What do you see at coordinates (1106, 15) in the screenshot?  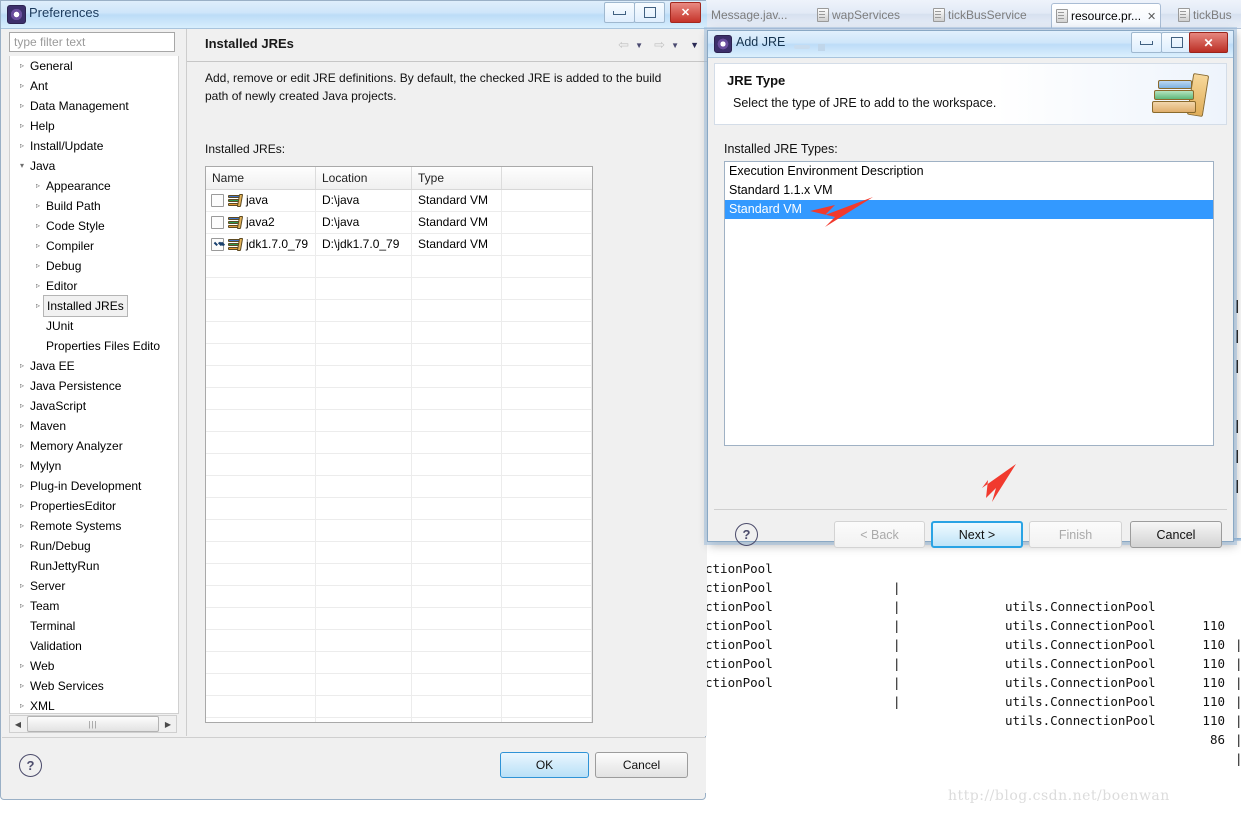 I see `editor-tab-resource-properties: resource.pr... ✕` at bounding box center [1106, 15].